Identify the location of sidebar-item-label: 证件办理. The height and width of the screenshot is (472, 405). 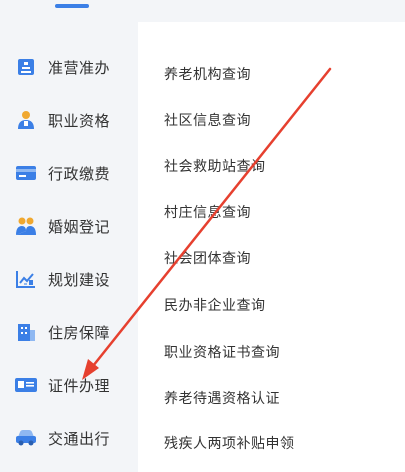
(79, 385).